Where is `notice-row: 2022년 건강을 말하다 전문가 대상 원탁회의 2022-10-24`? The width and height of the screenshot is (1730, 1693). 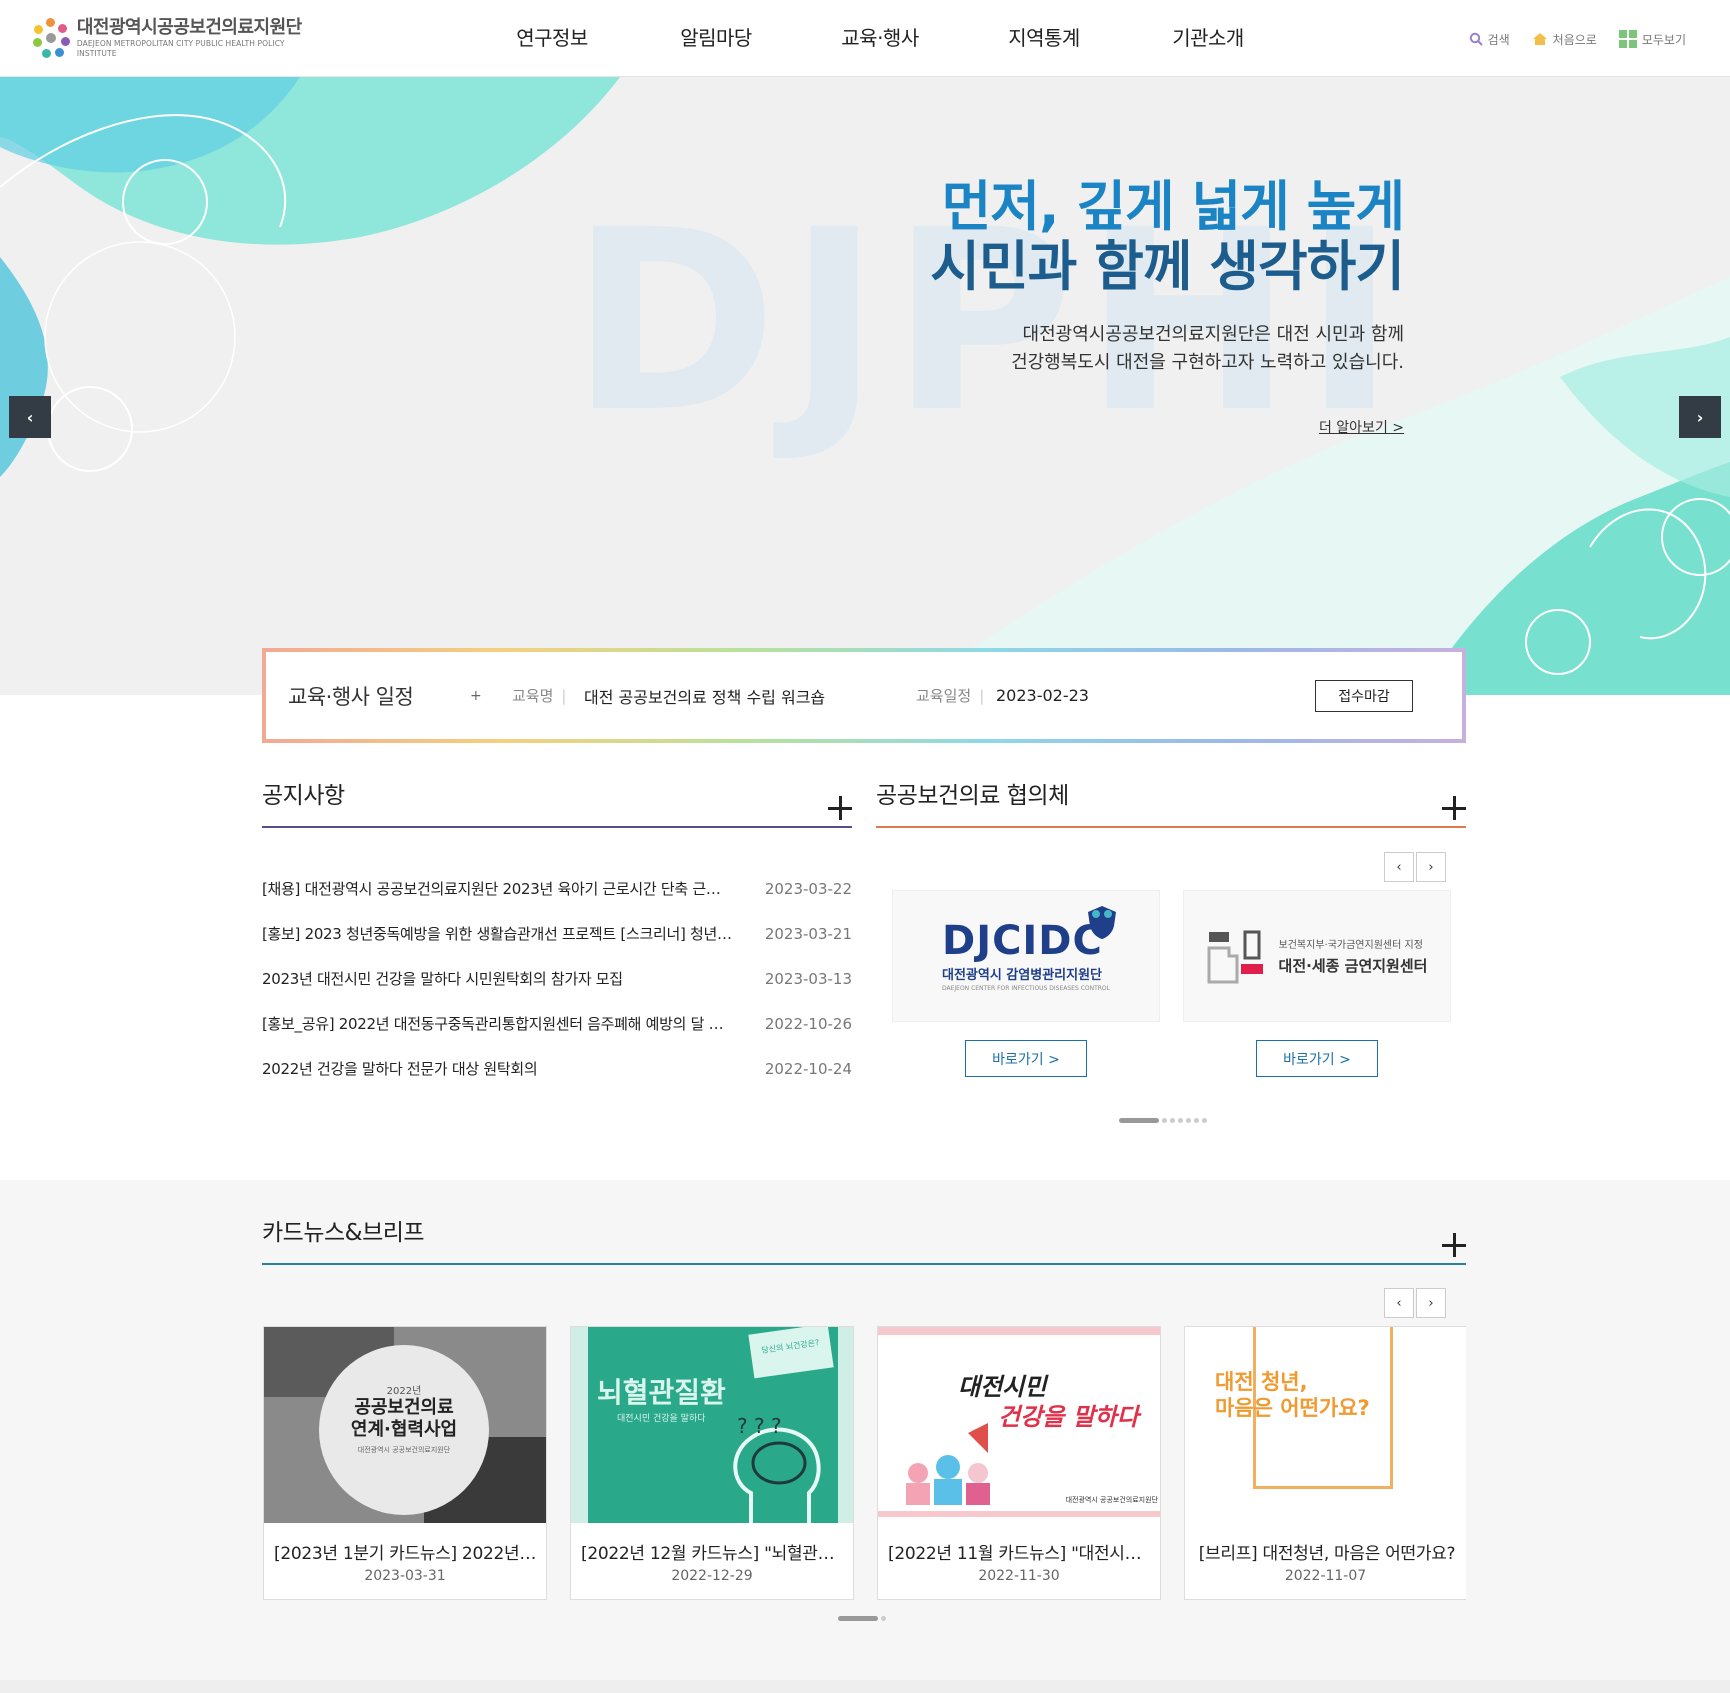
notice-row: 2022년 건강을 말하다 전문가 대상 원탁회의 2022-10-24 is located at coordinates (557, 1068).